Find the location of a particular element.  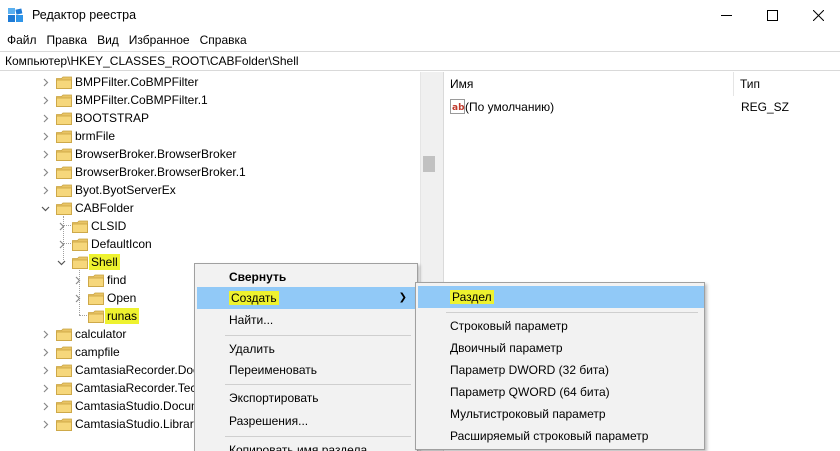

submenu-item-string-value: Строковый параметр is located at coordinates (561, 326).